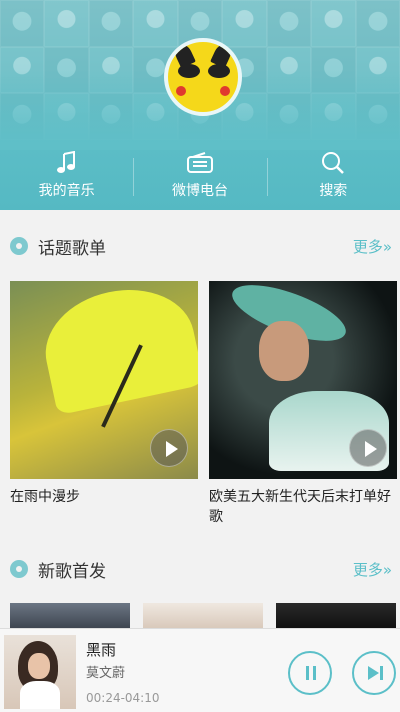  I want to click on nav-my-music-label: 我的音乐, so click(66, 191).